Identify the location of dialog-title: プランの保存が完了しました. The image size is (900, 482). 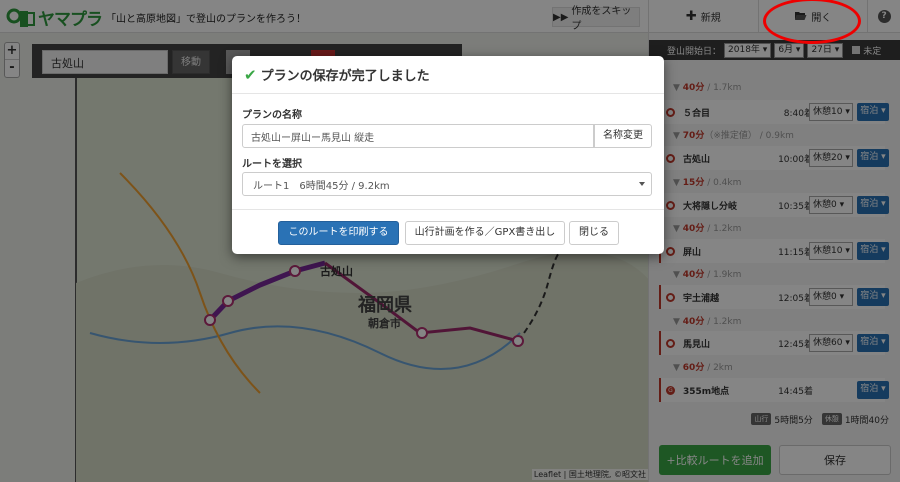
(345, 76).